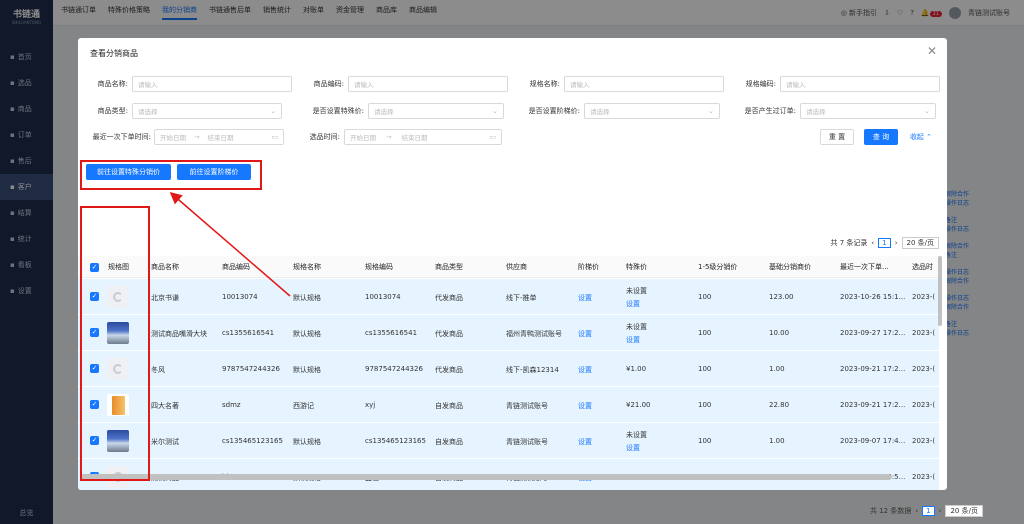 The width and height of the screenshot is (1024, 524). I want to click on spec-name-label: 规格名称:, so click(544, 84).